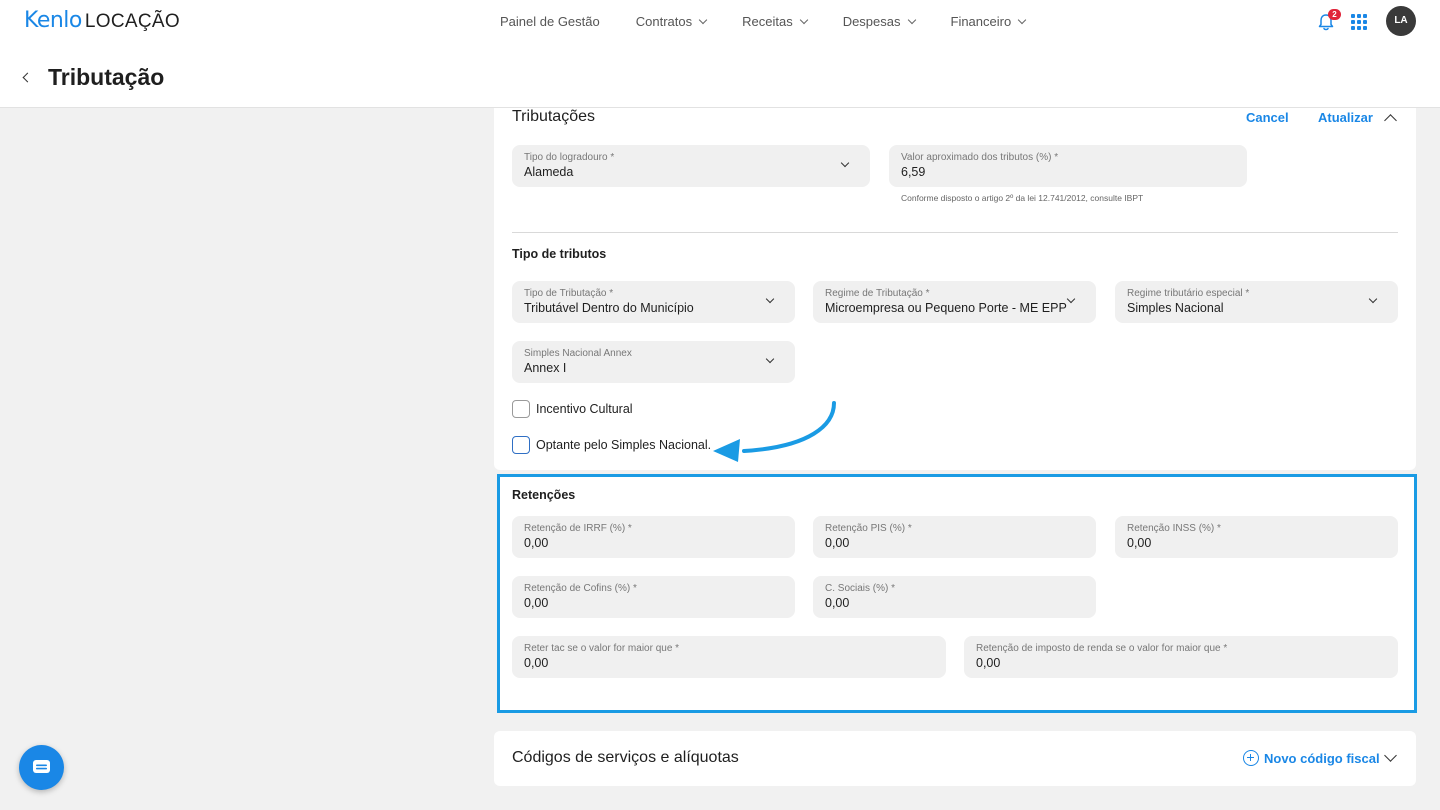 This screenshot has width=1440, height=810. I want to click on checkbox-label: Incentivo Cultural, so click(584, 409).